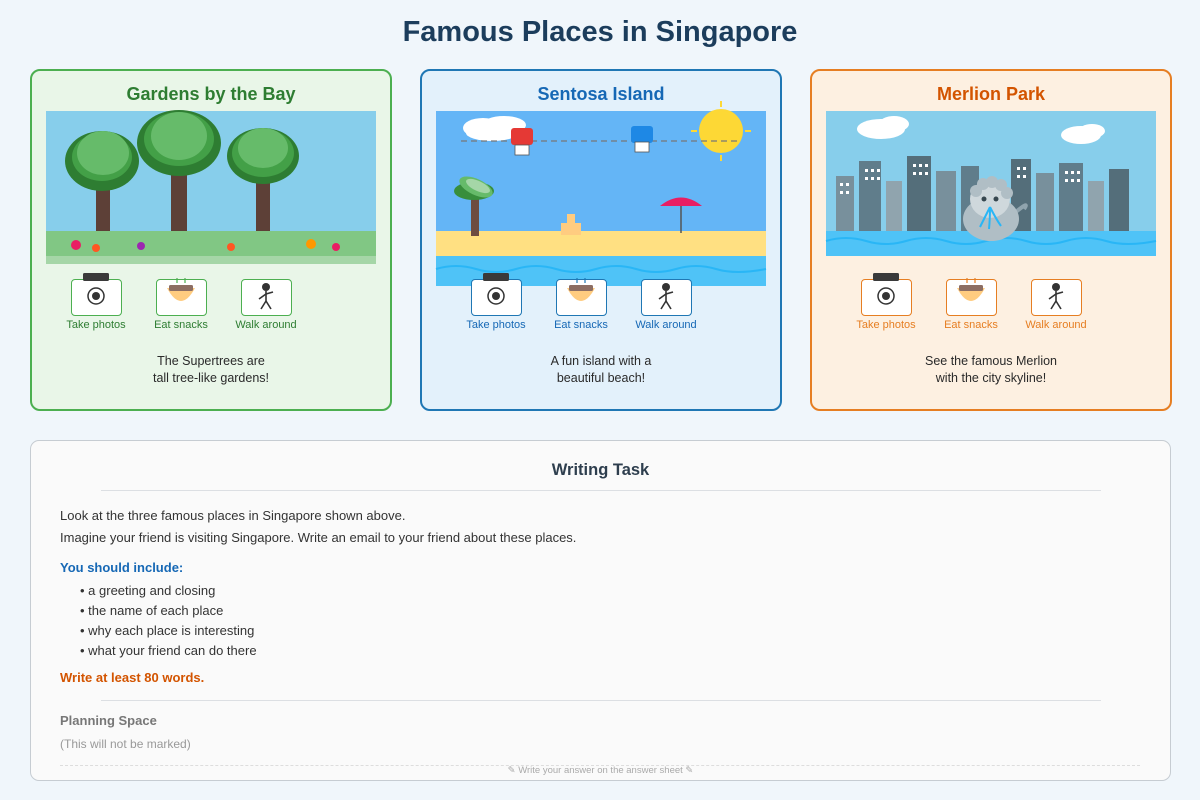 Image resolution: width=1200 pixels, height=800 pixels. I want to click on list-item: the name of each place, so click(168, 611).